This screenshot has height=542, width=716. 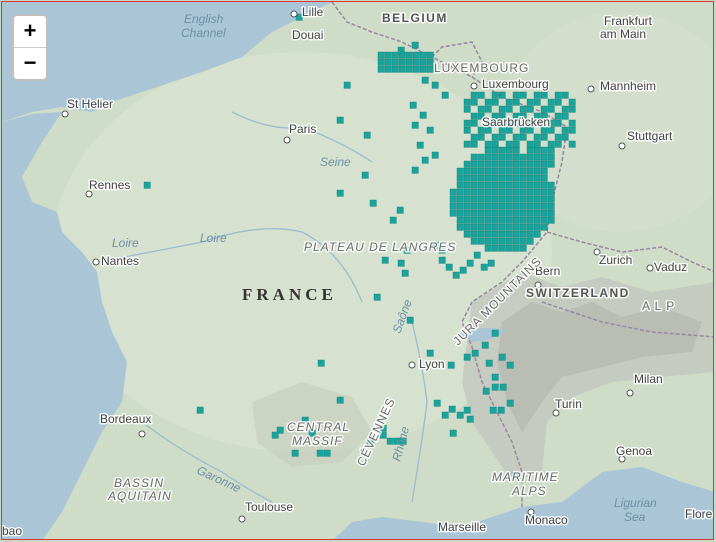 I want to click on label-bilbao: bao, so click(x=12, y=531).